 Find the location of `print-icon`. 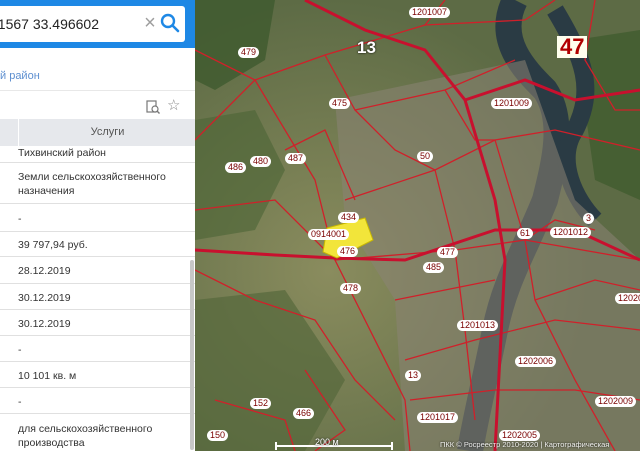

print-icon is located at coordinates (153, 107).